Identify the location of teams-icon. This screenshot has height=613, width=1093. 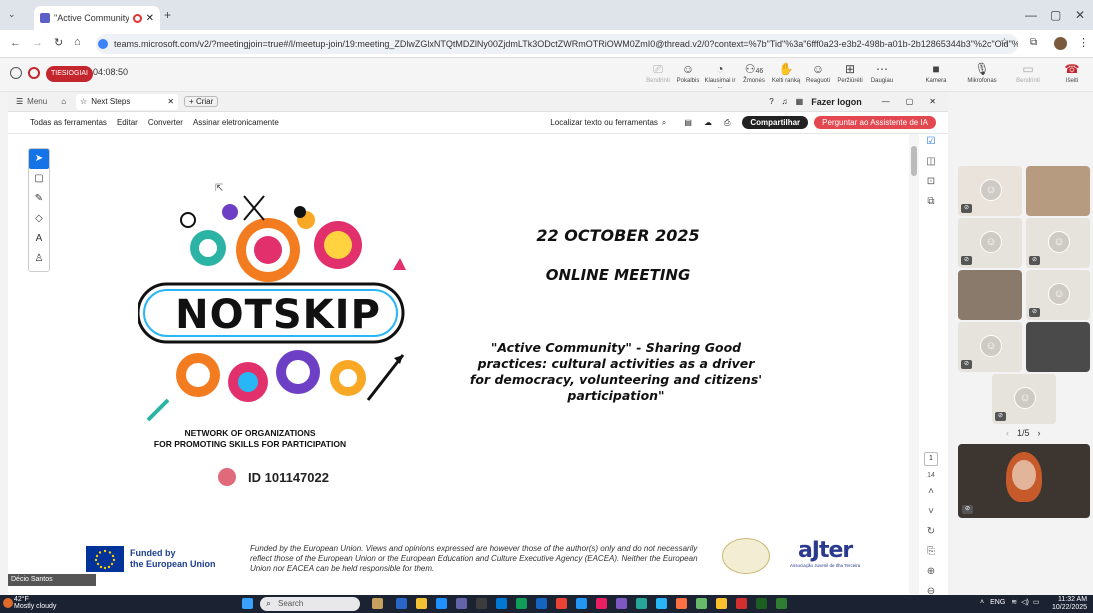
(461, 603).